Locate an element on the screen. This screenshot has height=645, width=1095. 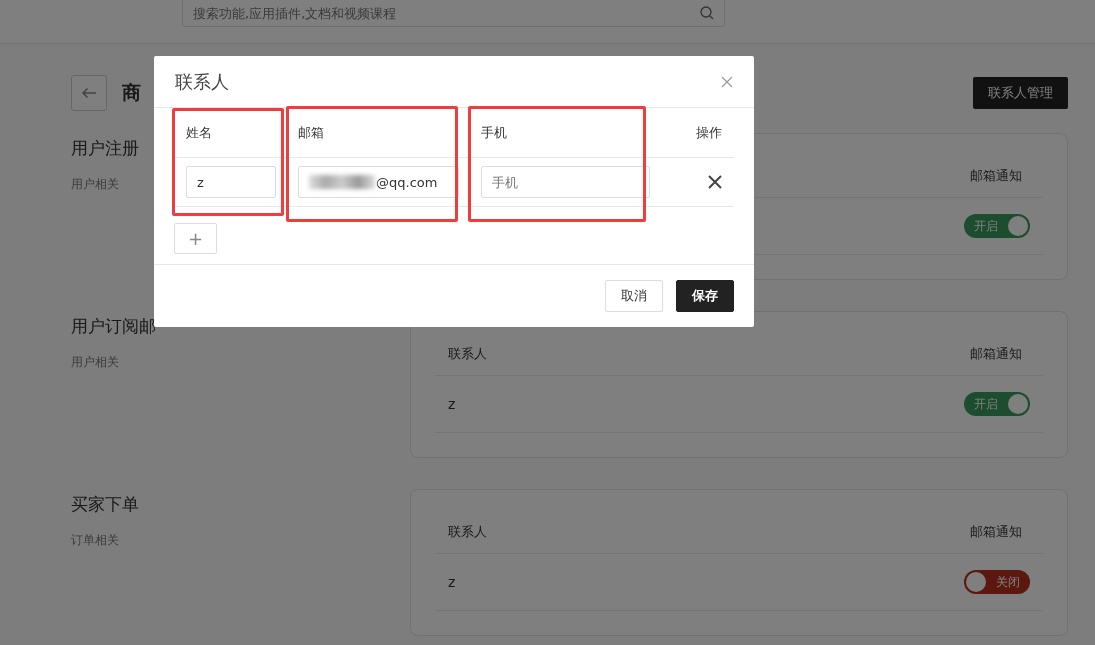
manage-contacts-button: 联系人管理 is located at coordinates (1020, 93).